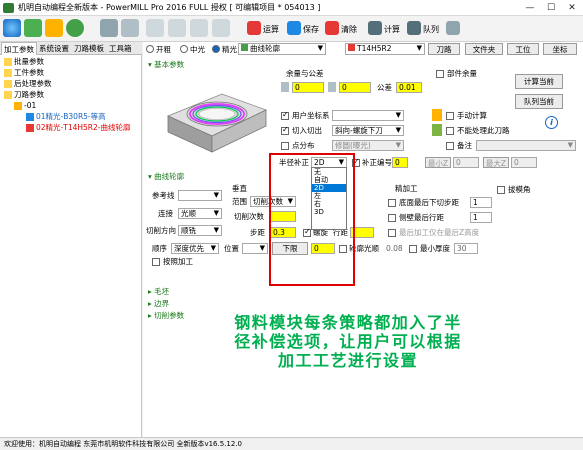 The width and height of the screenshot is (583, 450). Describe the element at coordinates (67, 116) in the screenshot. I see `tree-item: 01精光-B30R5-等高` at that location.